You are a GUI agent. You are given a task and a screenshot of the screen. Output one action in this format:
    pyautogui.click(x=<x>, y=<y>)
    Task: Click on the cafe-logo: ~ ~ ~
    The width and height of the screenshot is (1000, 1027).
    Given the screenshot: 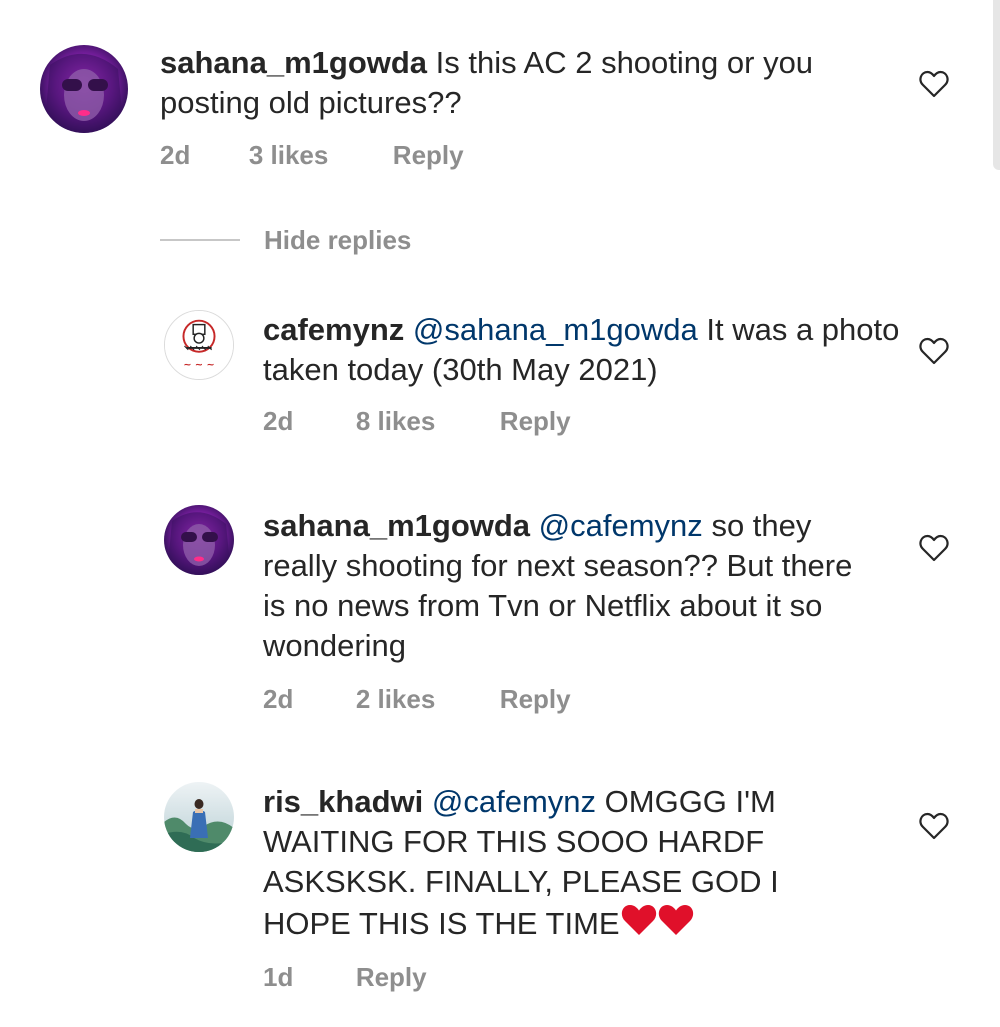 What is the action you would take?
    pyautogui.click(x=199, y=345)
    